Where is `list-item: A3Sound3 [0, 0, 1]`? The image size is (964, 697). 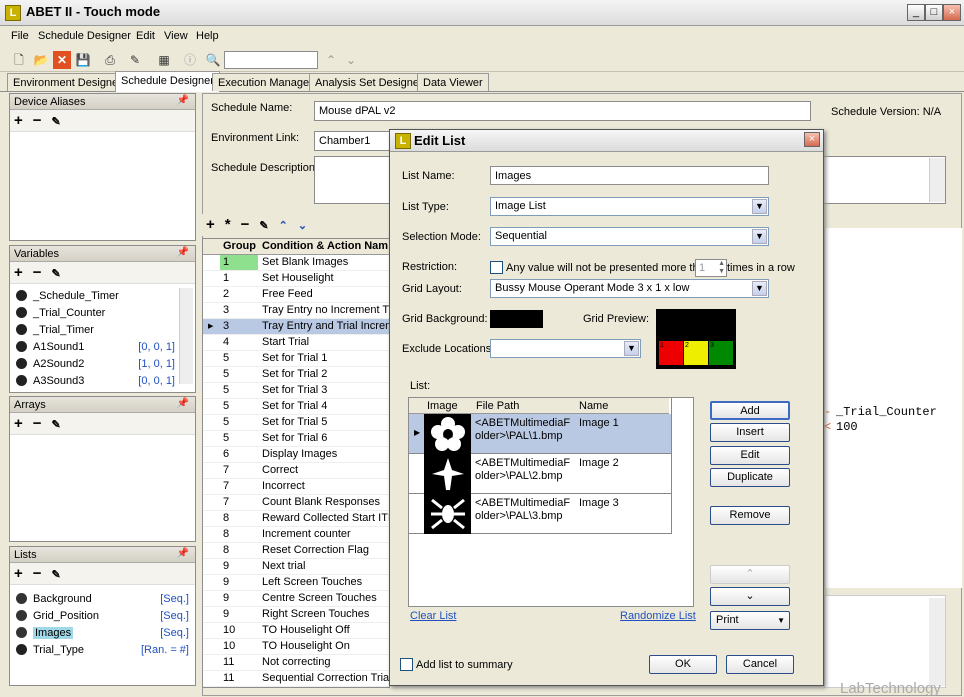 list-item: A3Sound3 [0, 0, 1] is located at coordinates (102, 383).